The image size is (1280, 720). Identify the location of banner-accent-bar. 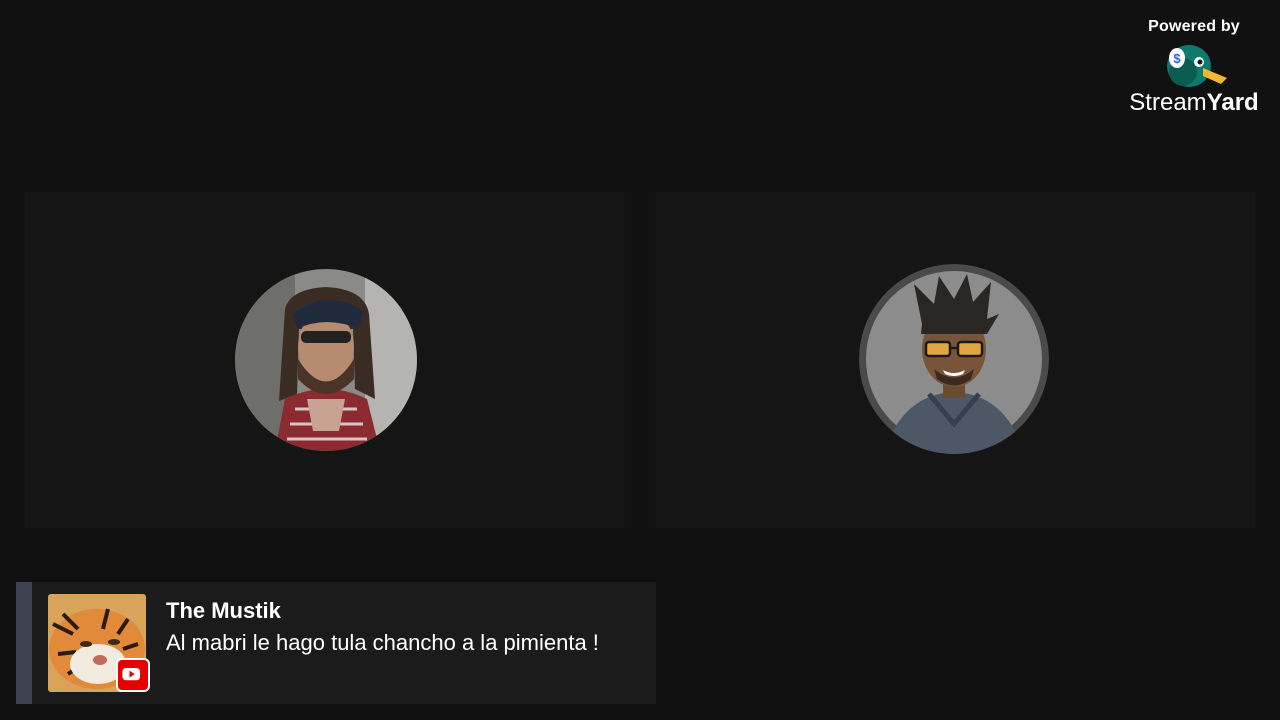
(24, 643).